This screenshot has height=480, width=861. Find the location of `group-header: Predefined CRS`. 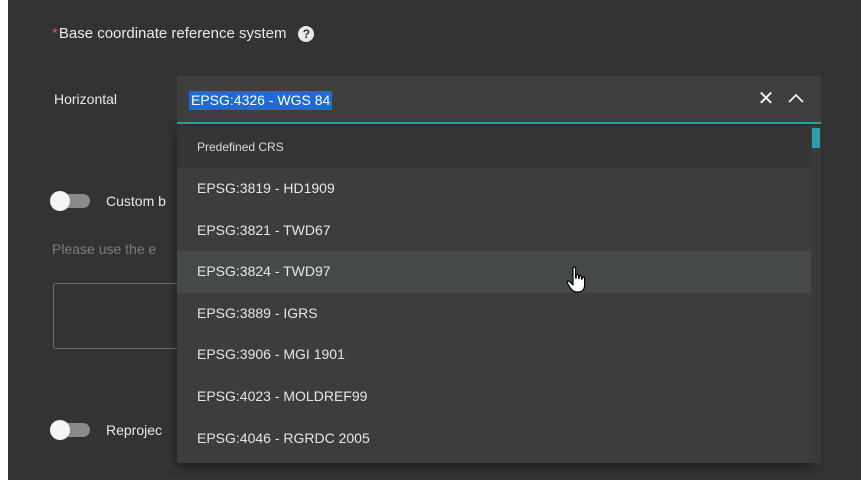

group-header: Predefined CRS is located at coordinates (494, 147).